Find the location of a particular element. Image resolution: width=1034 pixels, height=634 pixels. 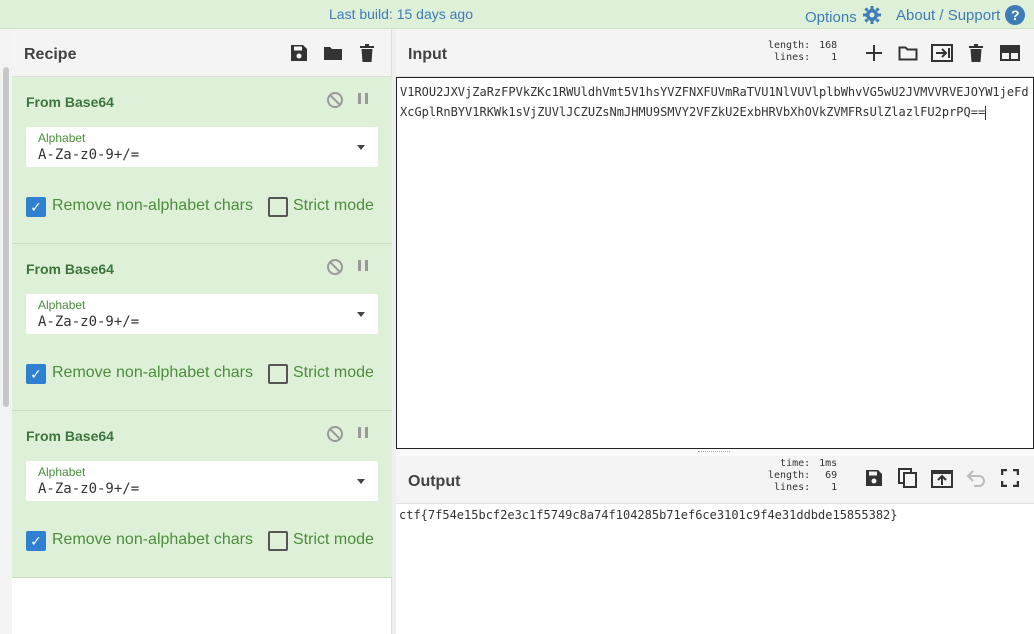

length-value: 168 is located at coordinates (828, 45).